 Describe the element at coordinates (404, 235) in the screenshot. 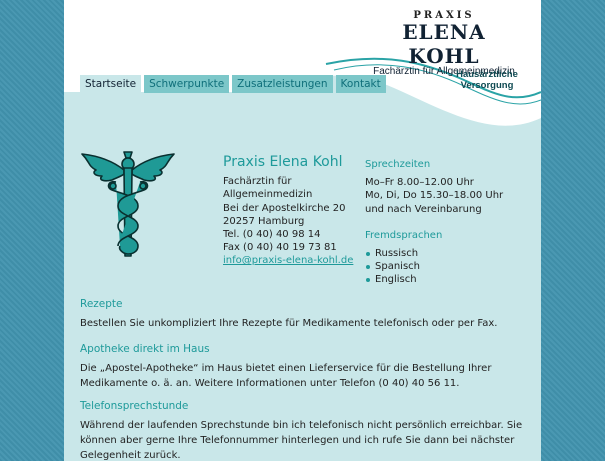

I see `languages-title: Fremdsprachen` at that location.